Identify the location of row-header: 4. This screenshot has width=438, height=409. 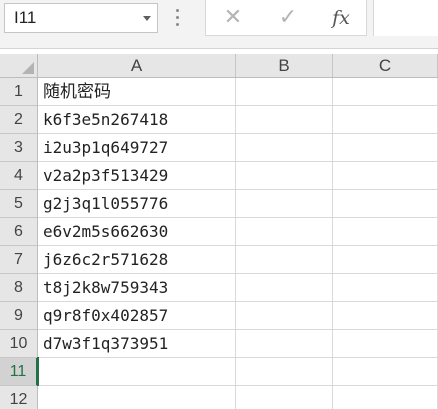
(19, 176).